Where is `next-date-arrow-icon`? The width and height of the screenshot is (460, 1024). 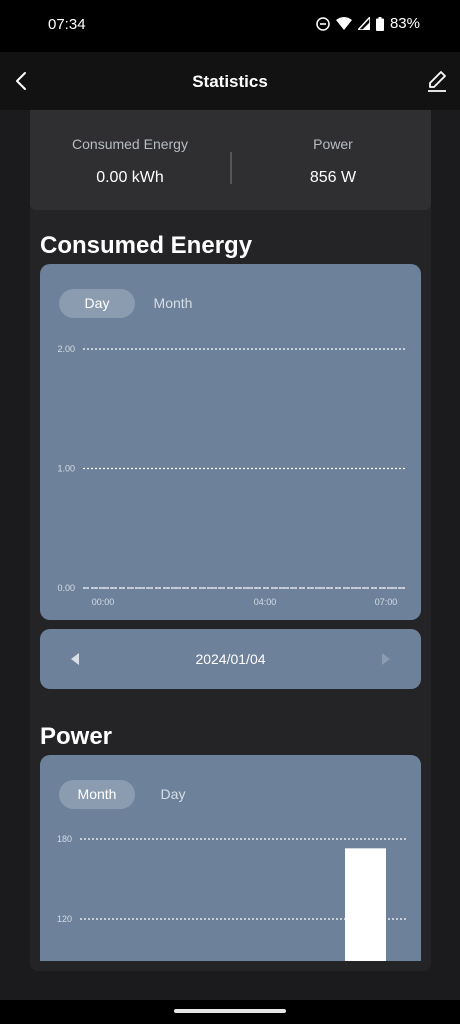
next-date-arrow-icon is located at coordinates (386, 659).